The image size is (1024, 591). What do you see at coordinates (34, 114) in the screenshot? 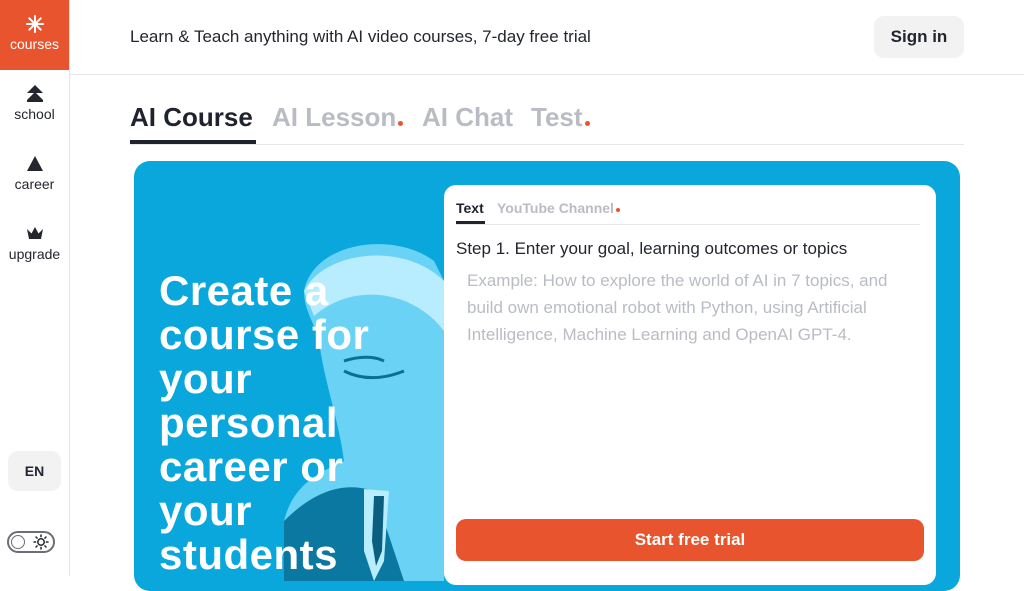
I see `sidebar-item-label: school` at bounding box center [34, 114].